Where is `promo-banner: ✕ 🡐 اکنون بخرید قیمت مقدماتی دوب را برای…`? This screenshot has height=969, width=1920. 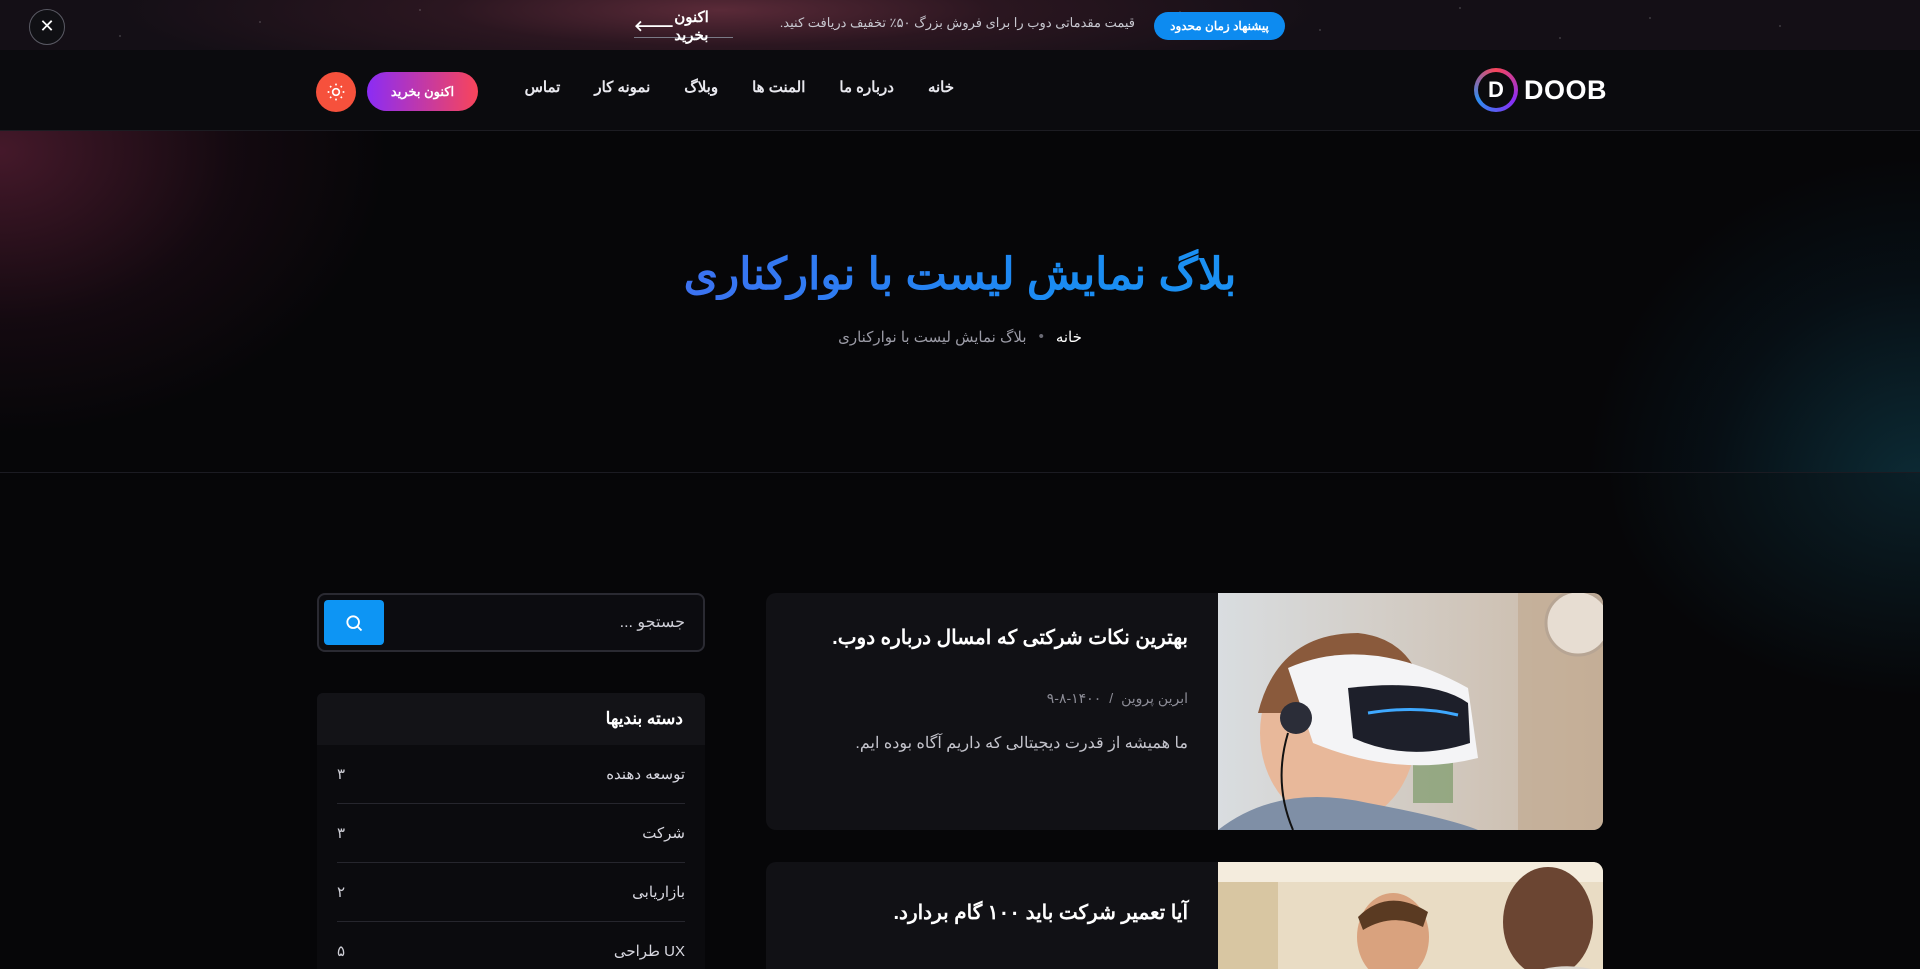
promo-banner: ✕ 🡐 اکنون بخرید قیمت مقدماتی دوب را برای… is located at coordinates (960, 25).